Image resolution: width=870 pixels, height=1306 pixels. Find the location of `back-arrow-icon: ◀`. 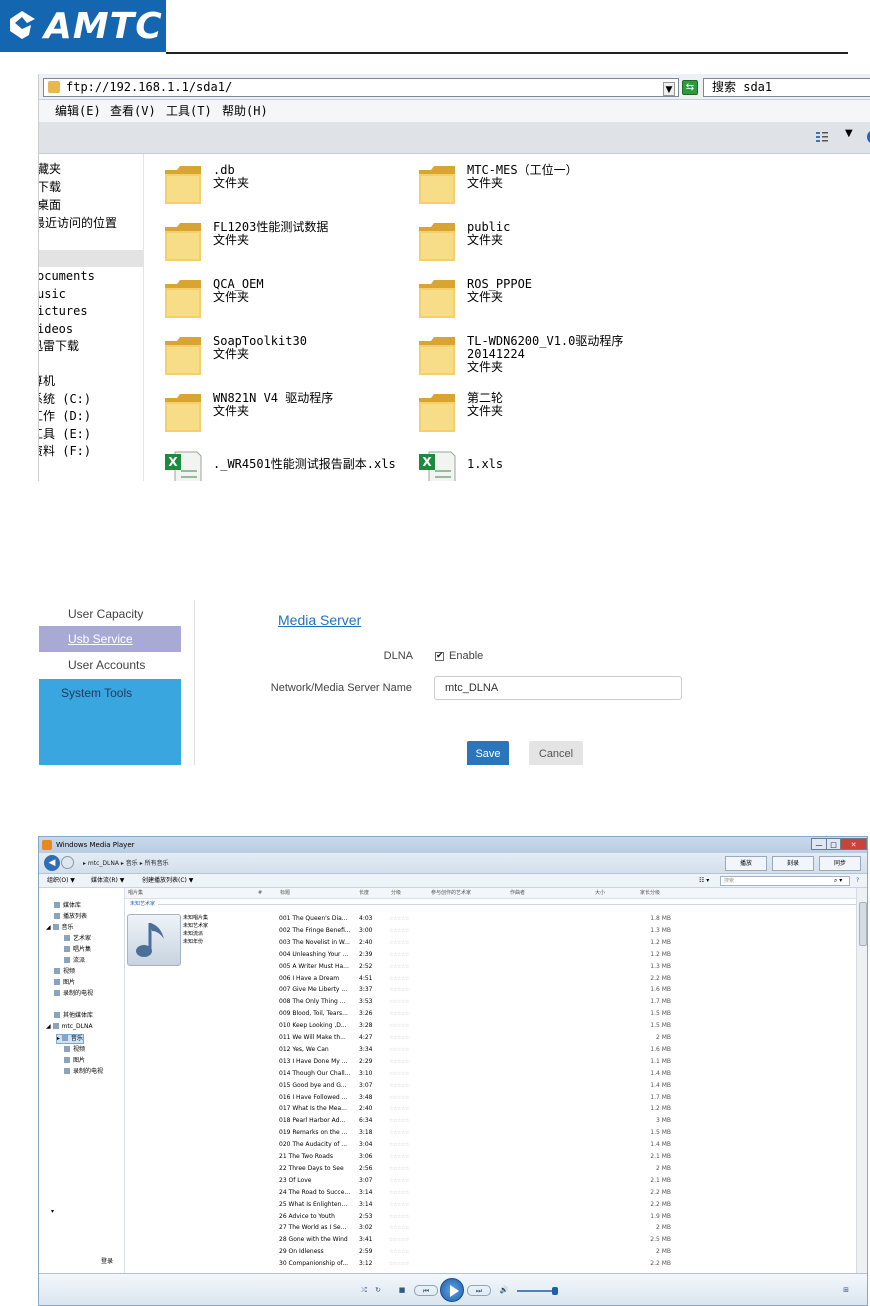

back-arrow-icon: ◀ is located at coordinates (52, 863).